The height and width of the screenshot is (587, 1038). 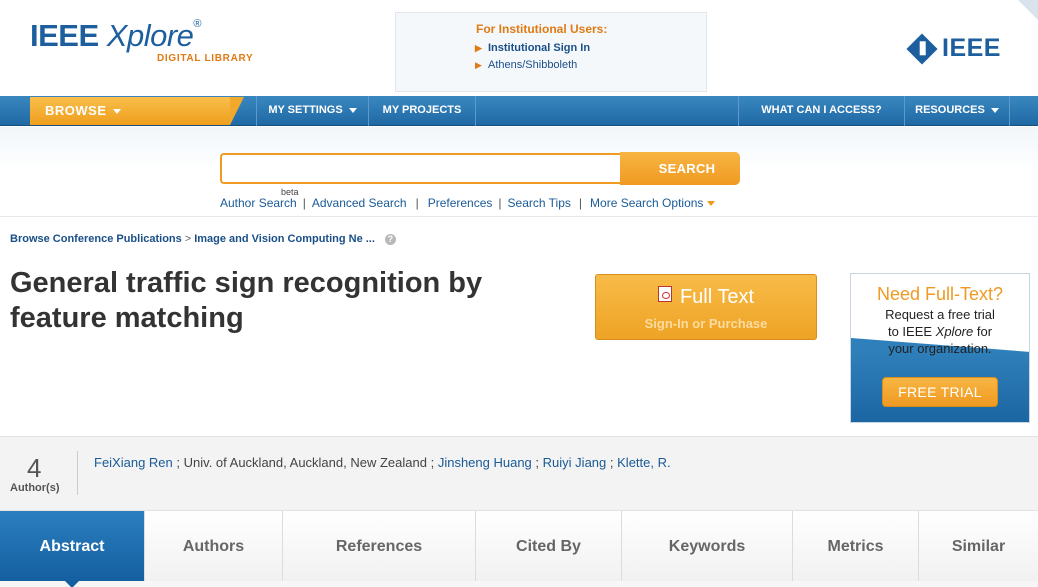 What do you see at coordinates (77, 473) in the screenshot?
I see `divider` at bounding box center [77, 473].